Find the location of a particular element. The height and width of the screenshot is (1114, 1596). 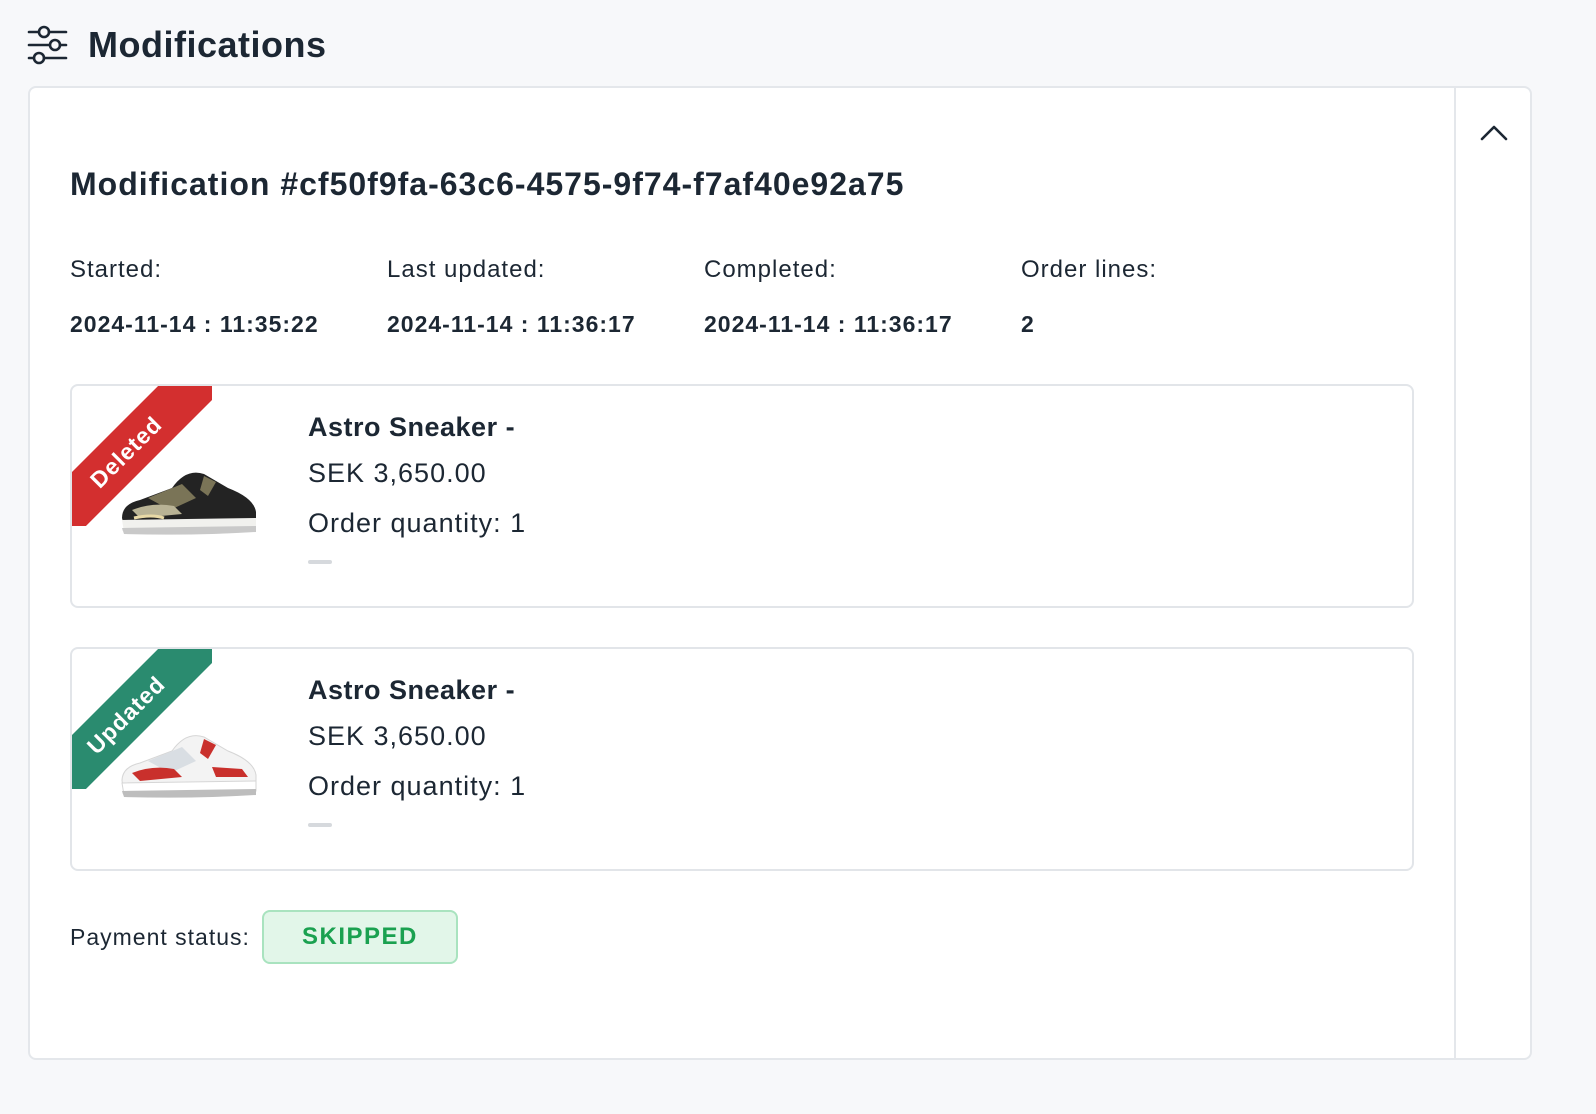

meta-order-lines: Order lines: 2 is located at coordinates (1089, 297).